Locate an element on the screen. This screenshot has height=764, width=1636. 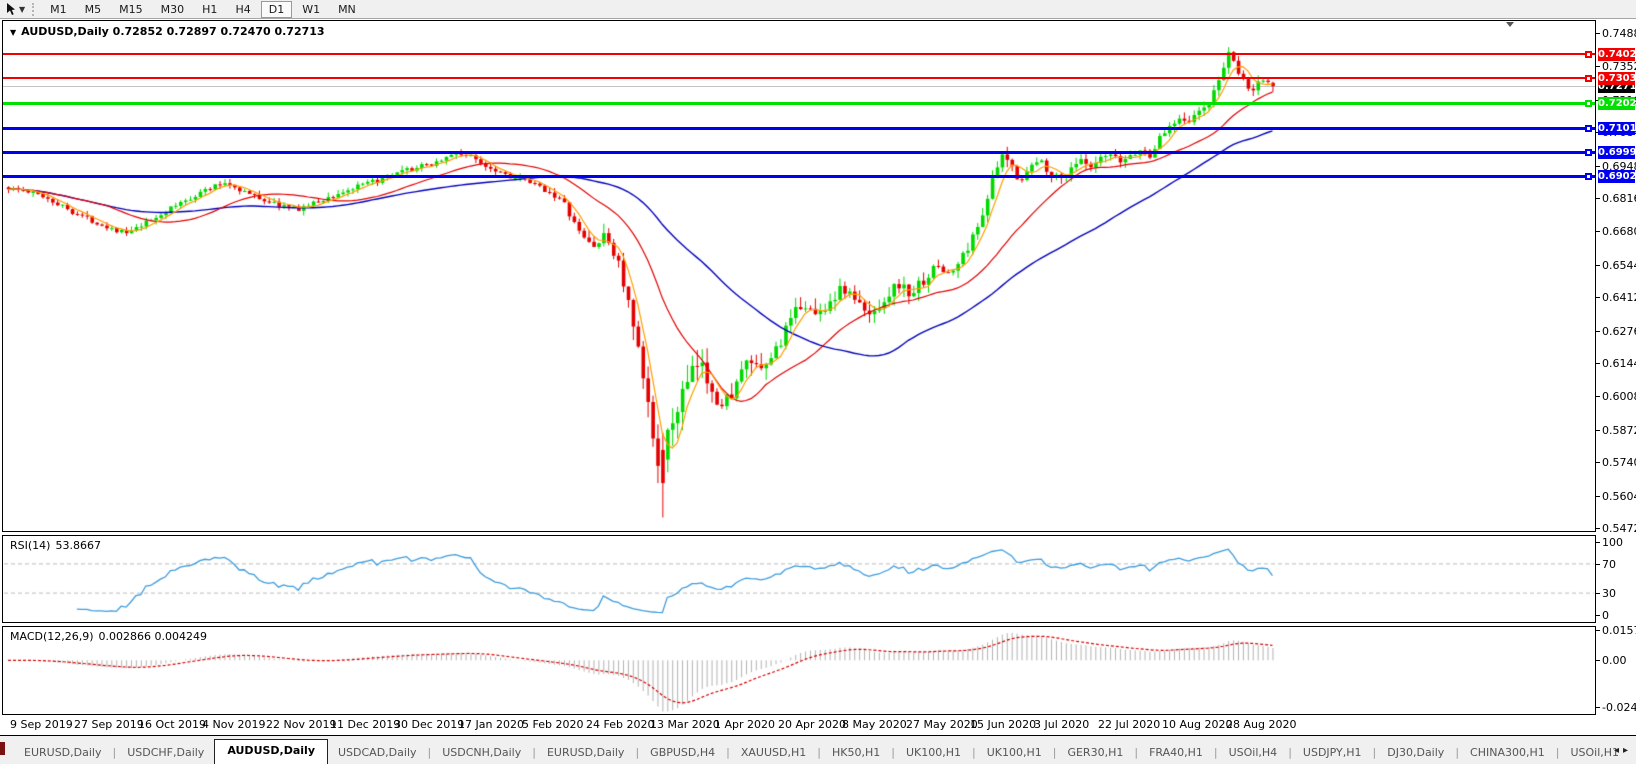
level-price-label: 0.69025 is located at coordinates (1617, 176).